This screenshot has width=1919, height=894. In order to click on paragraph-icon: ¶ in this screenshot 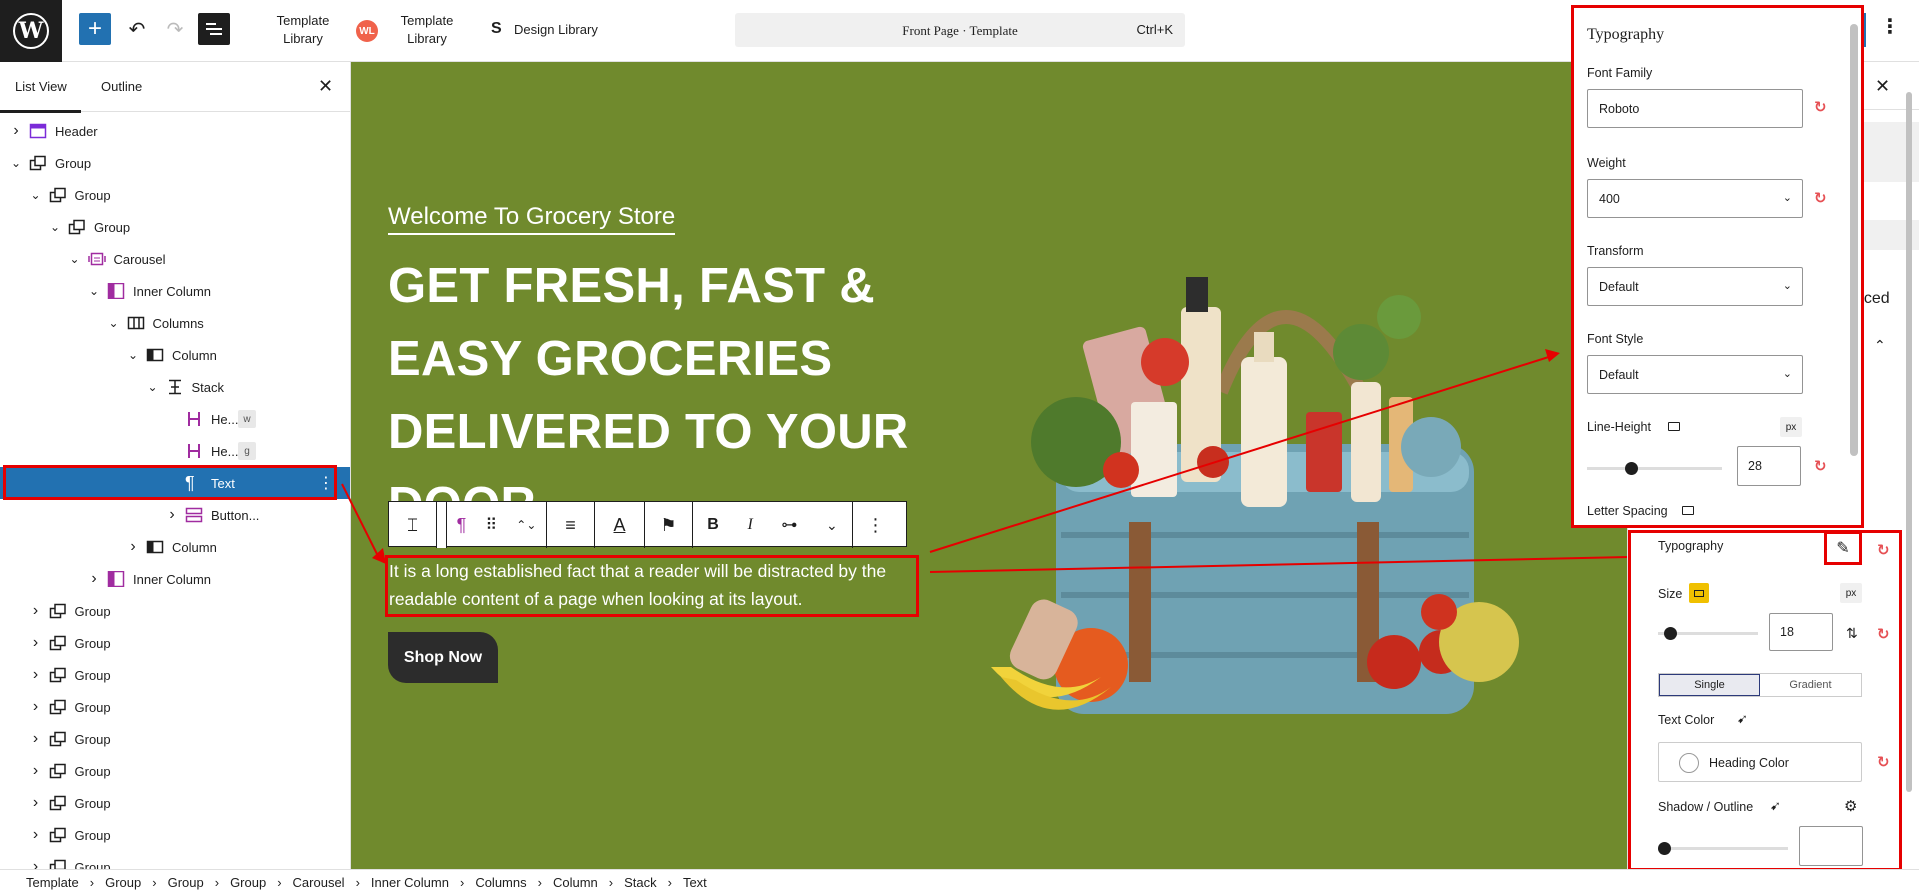, I will do `click(462, 525)`.